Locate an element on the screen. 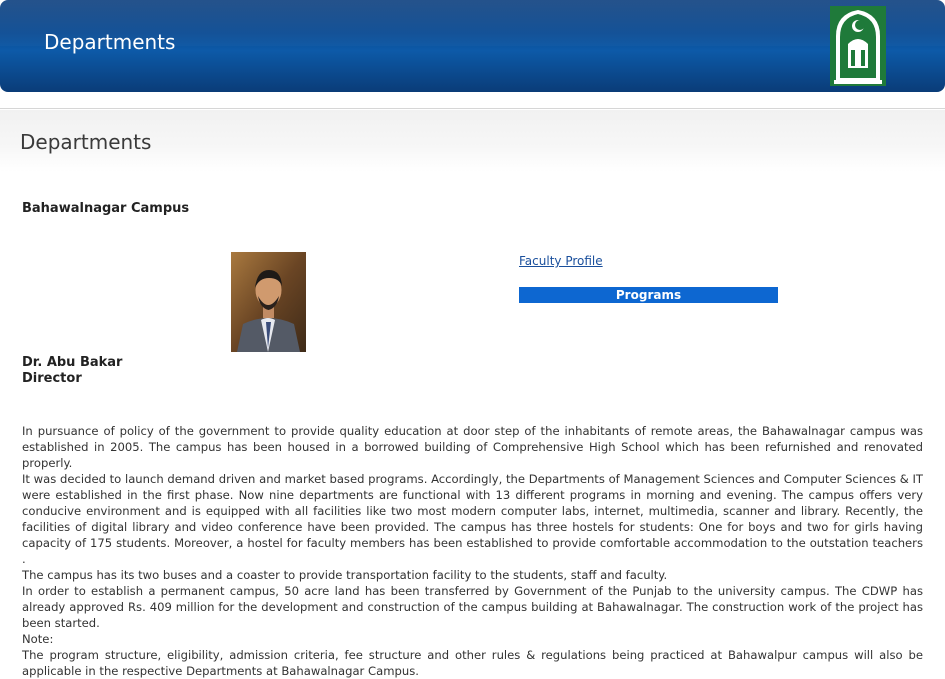  director-name-block: Dr. Abu Bakar Director is located at coordinates (72, 371).